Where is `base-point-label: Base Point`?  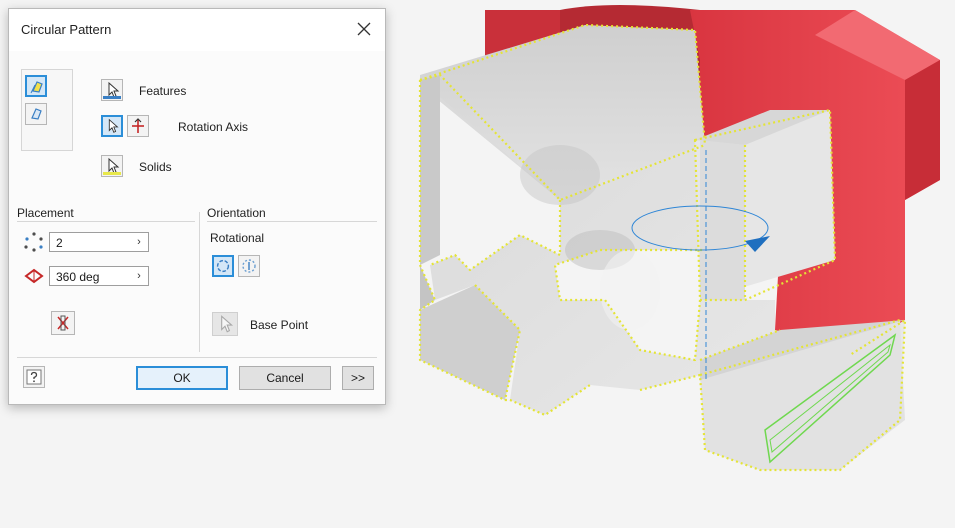
base-point-label: Base Point is located at coordinates (279, 325).